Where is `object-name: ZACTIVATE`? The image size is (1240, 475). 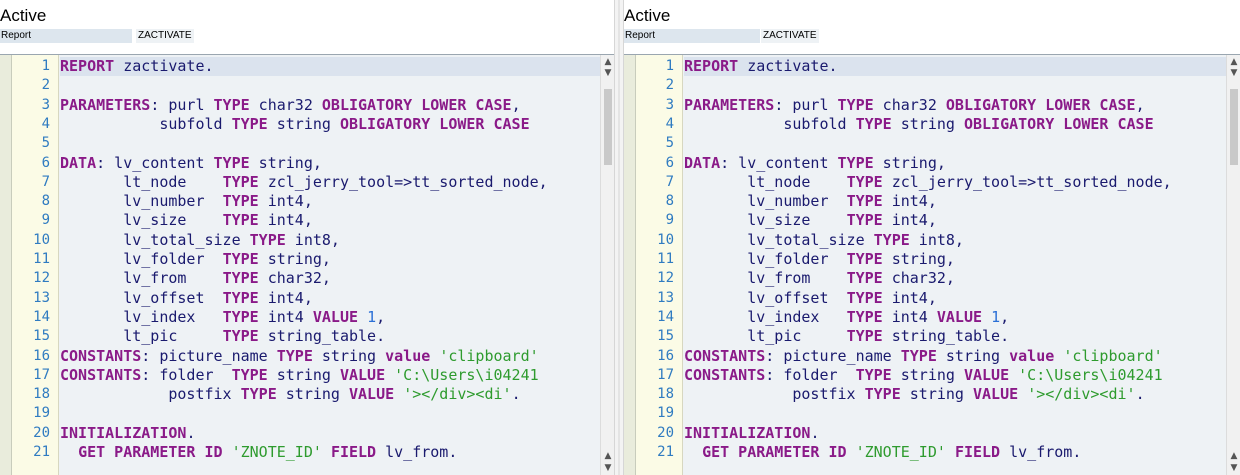
object-name: ZACTIVATE is located at coordinates (790, 36).